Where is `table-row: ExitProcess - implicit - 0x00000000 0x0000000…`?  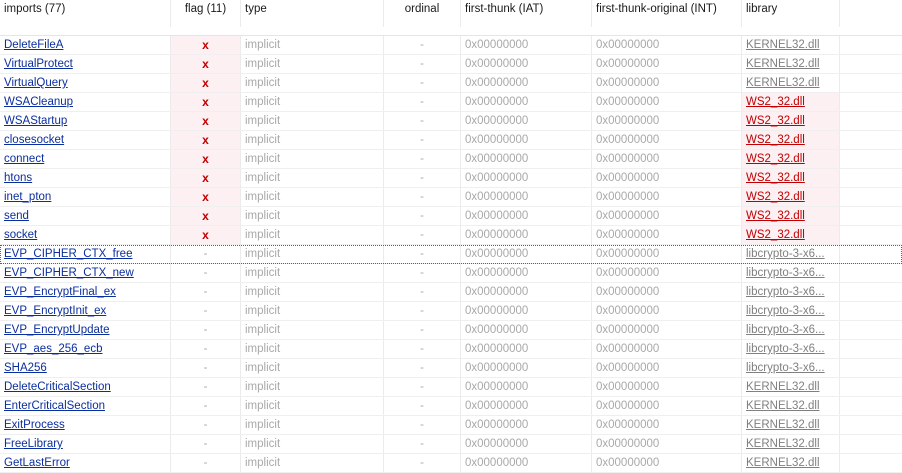
table-row: ExitProcess - implicit - 0x00000000 0x0000000… is located at coordinates (451, 425).